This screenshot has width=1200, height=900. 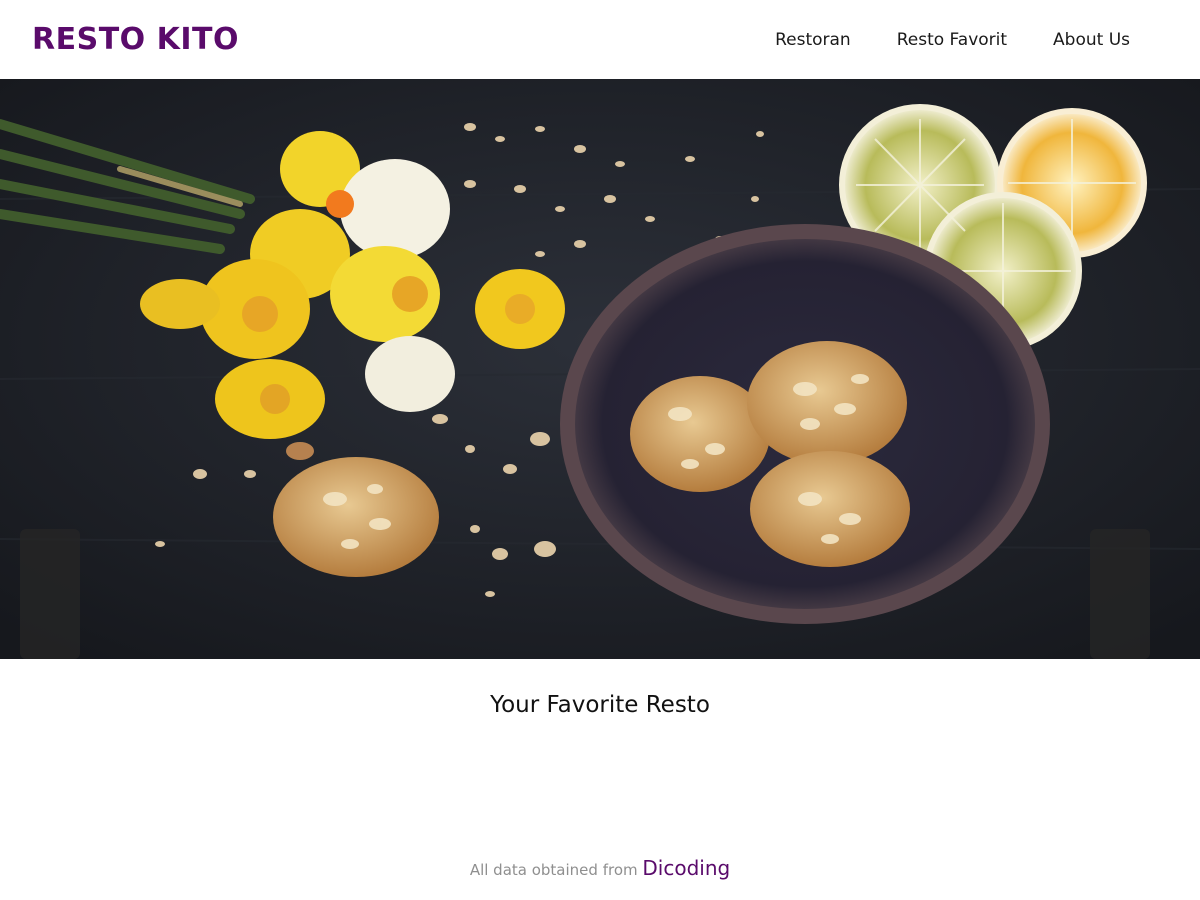 I want to click on nav-item-resto-favorit: Resto Favorit, so click(x=952, y=40).